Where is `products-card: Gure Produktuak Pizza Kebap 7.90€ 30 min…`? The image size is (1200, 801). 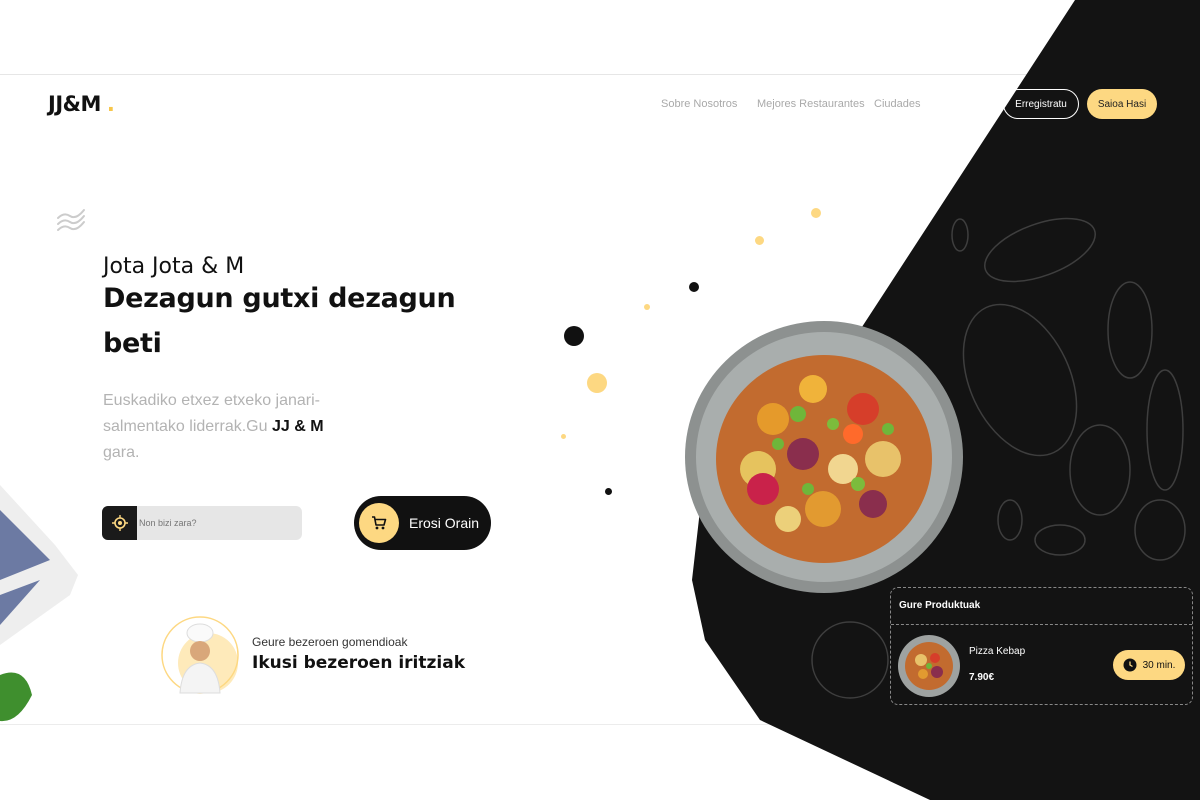
products-card: Gure Produktuak Pizza Kebap 7.90€ 30 min… is located at coordinates (1041, 646).